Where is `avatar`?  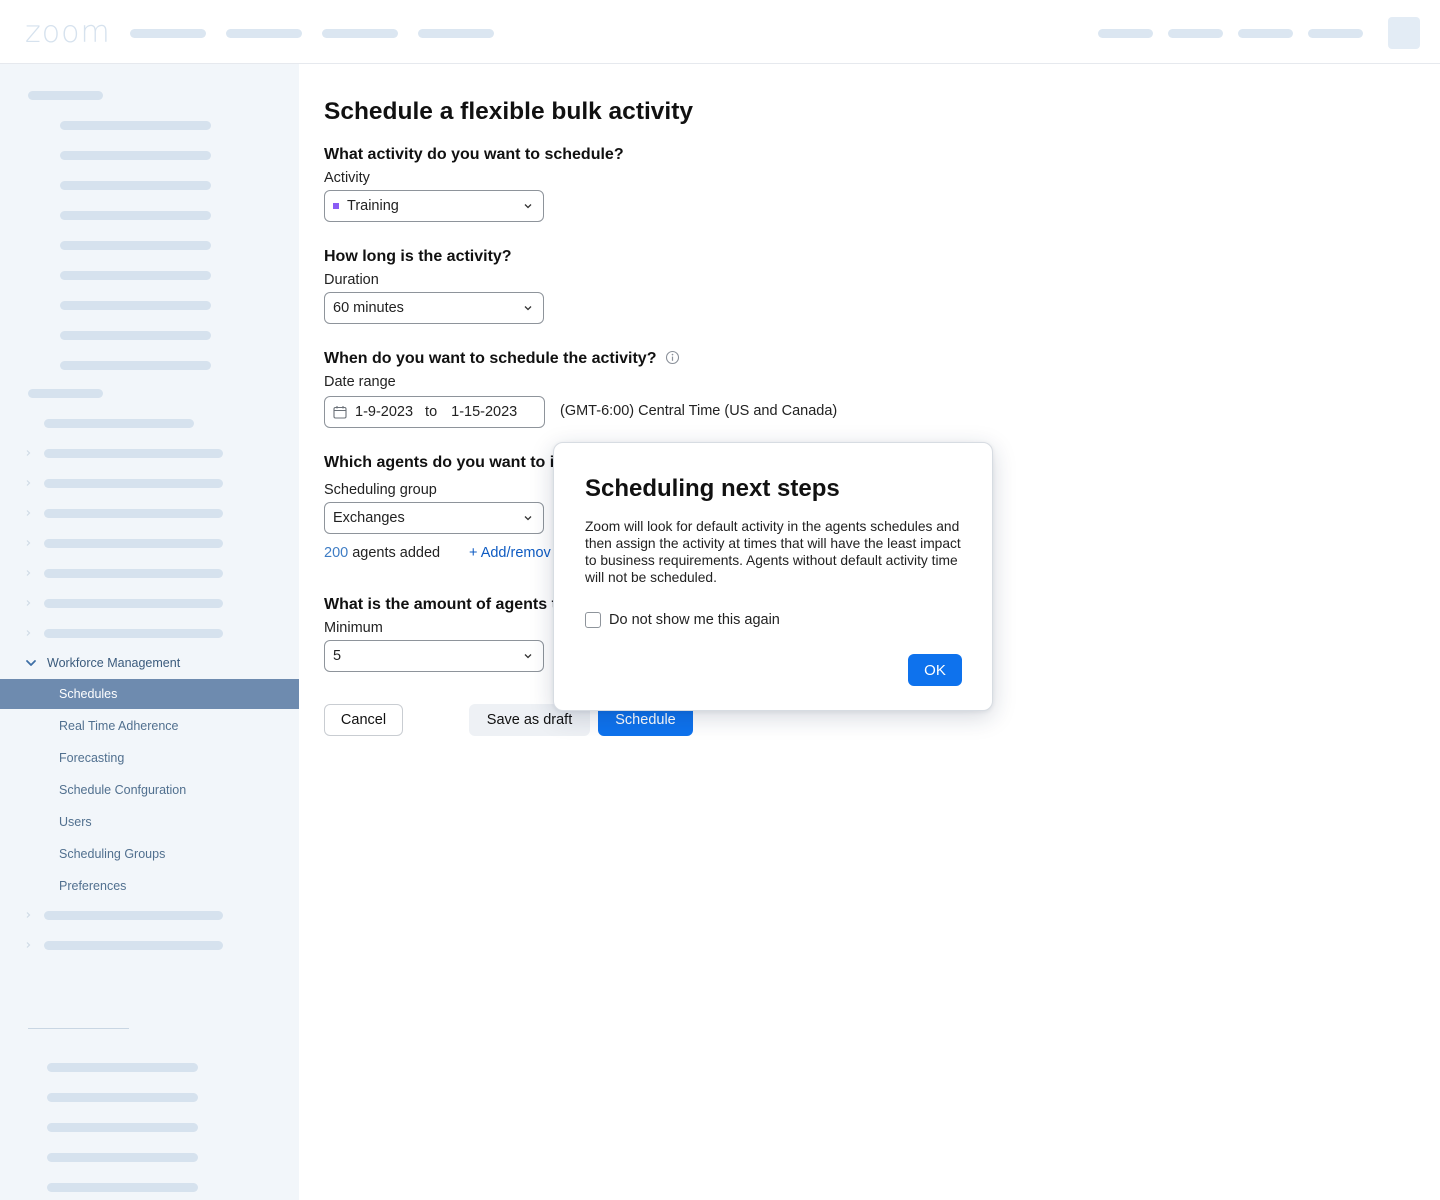
avatar is located at coordinates (1404, 33).